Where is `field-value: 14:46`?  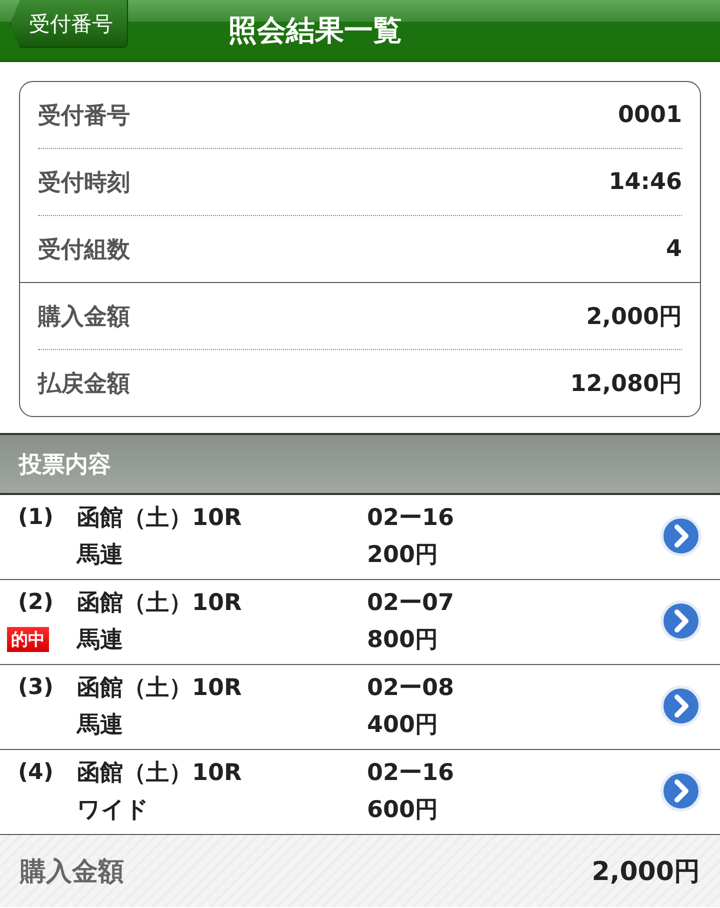
field-value: 14:46 is located at coordinates (645, 182).